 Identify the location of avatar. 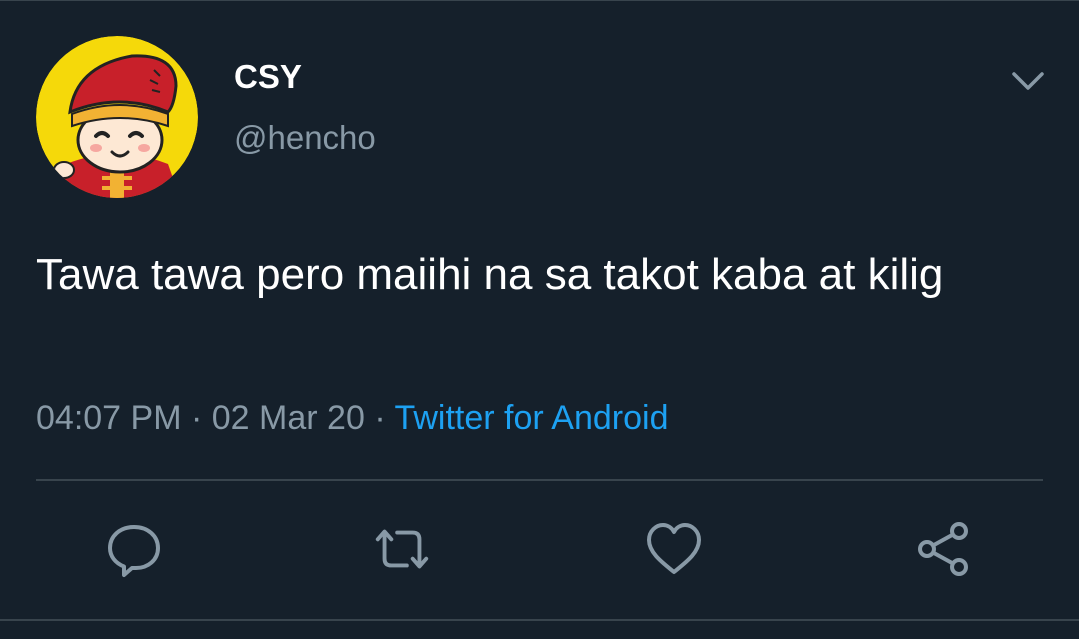
(117, 117).